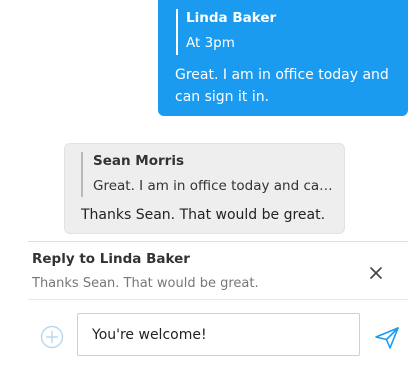 This screenshot has width=417, height=367. Describe the element at coordinates (231, 18) in the screenshot. I see `quoted-author: Linda Baker` at that location.